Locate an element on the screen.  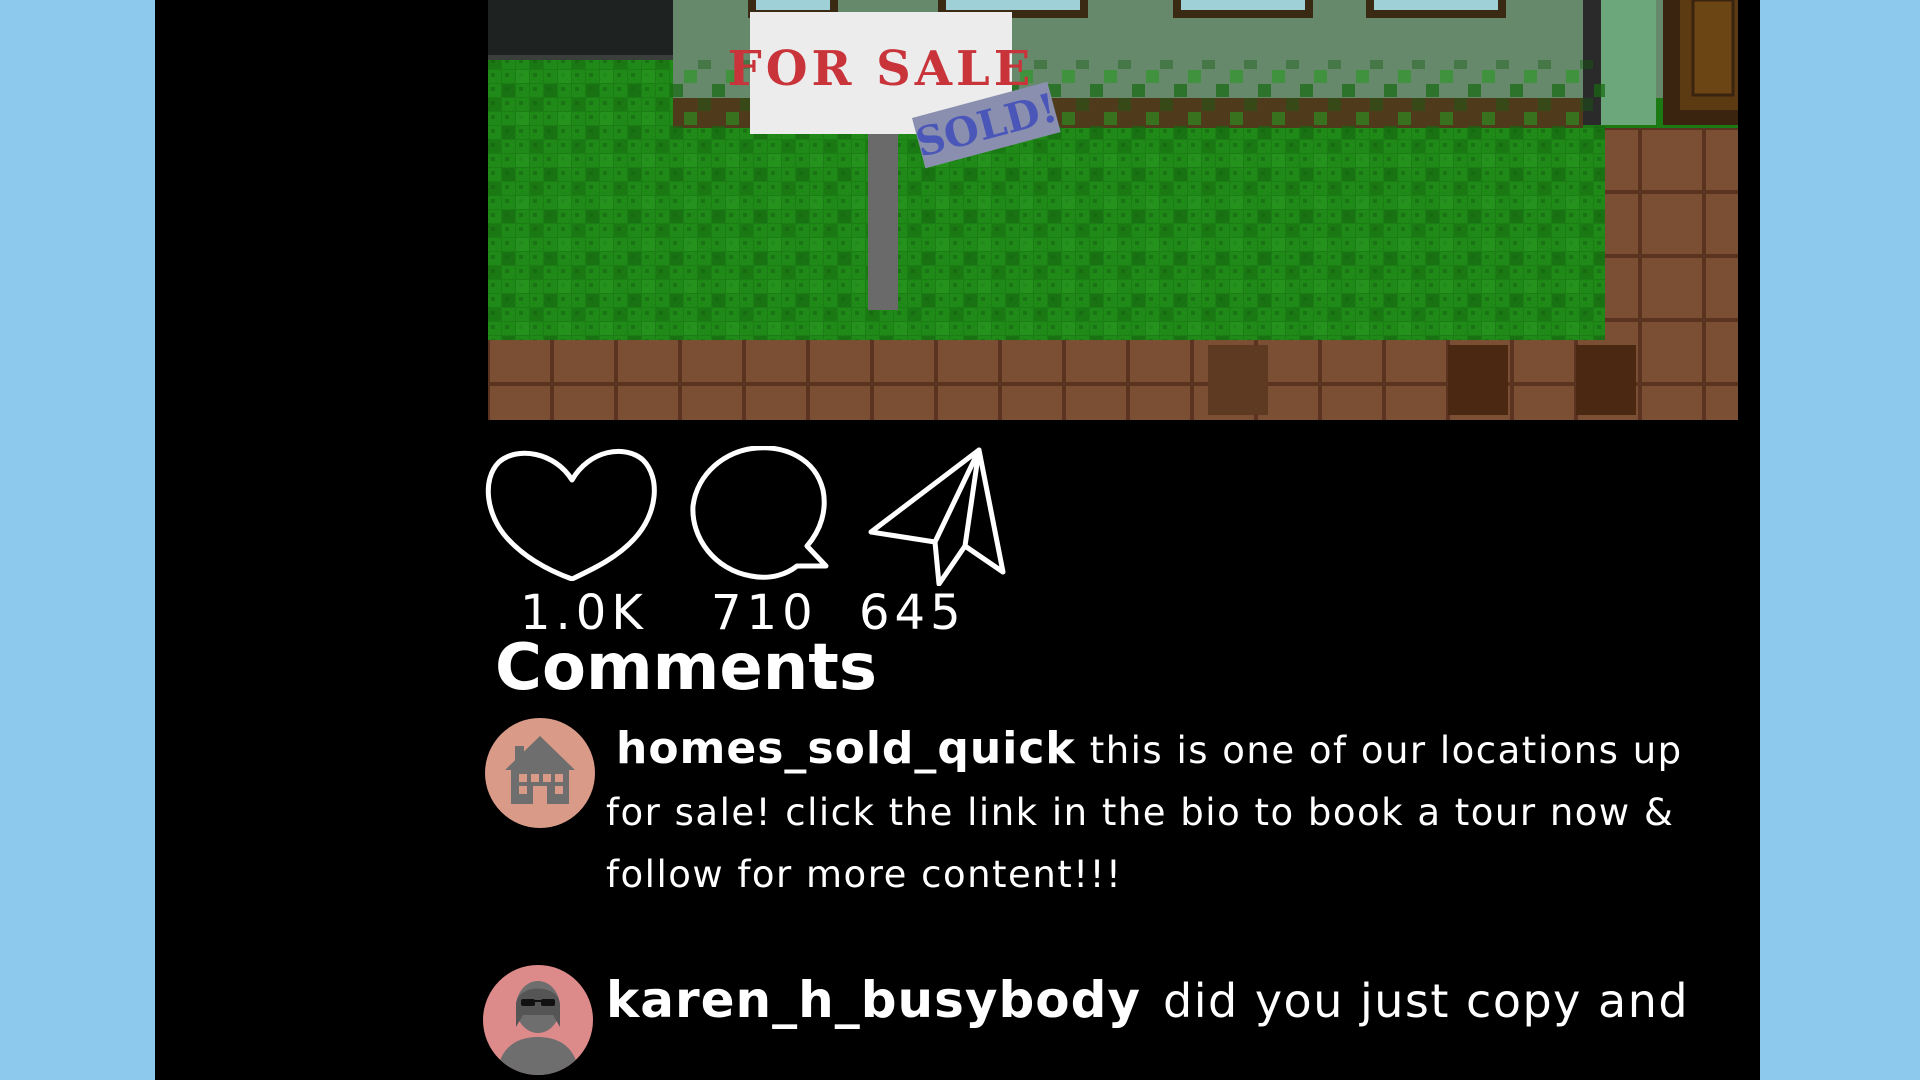
like-count: 1.0K is located at coordinates (584, 613).